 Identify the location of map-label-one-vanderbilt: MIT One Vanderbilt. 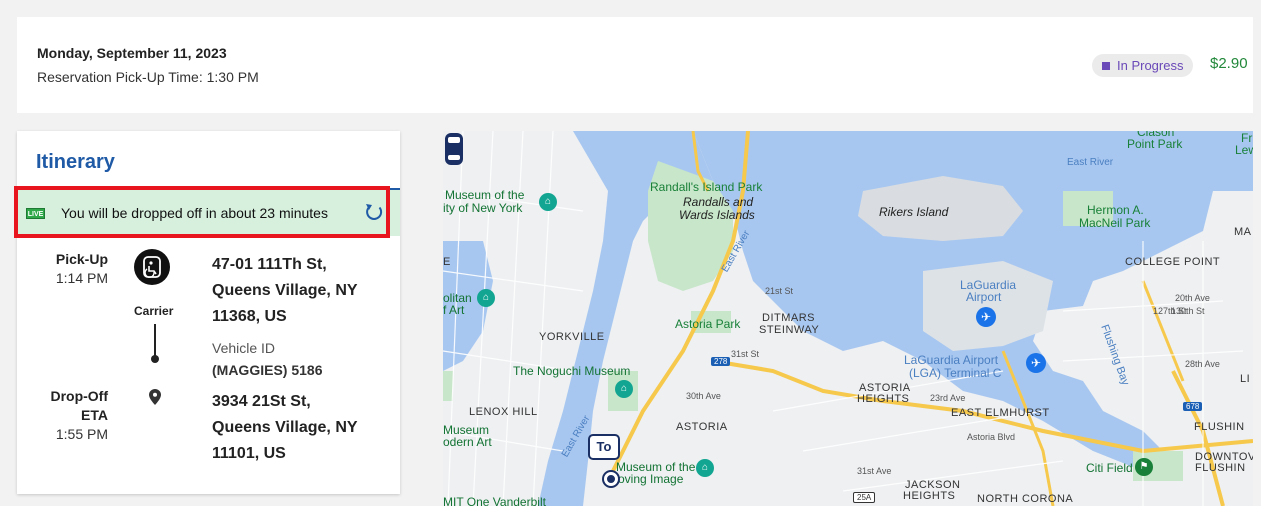
(494, 500).